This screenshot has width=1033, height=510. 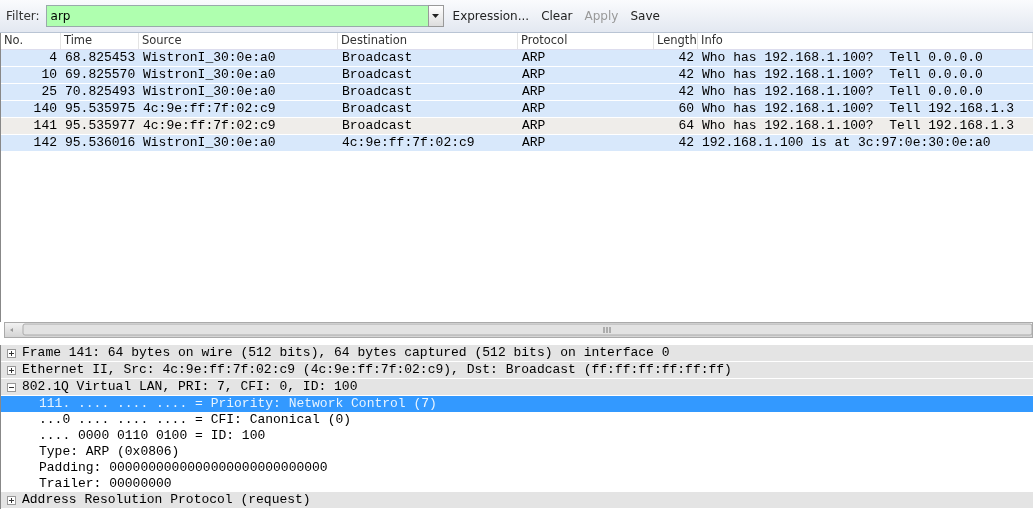 I want to click on toolbar-button: Save, so click(x=645, y=16).